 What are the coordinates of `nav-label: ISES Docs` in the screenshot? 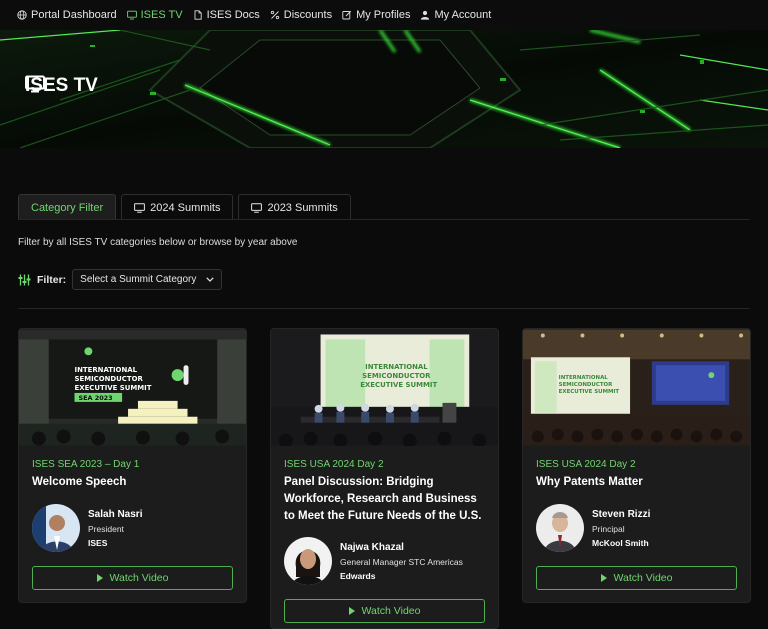 It's located at (233, 15).